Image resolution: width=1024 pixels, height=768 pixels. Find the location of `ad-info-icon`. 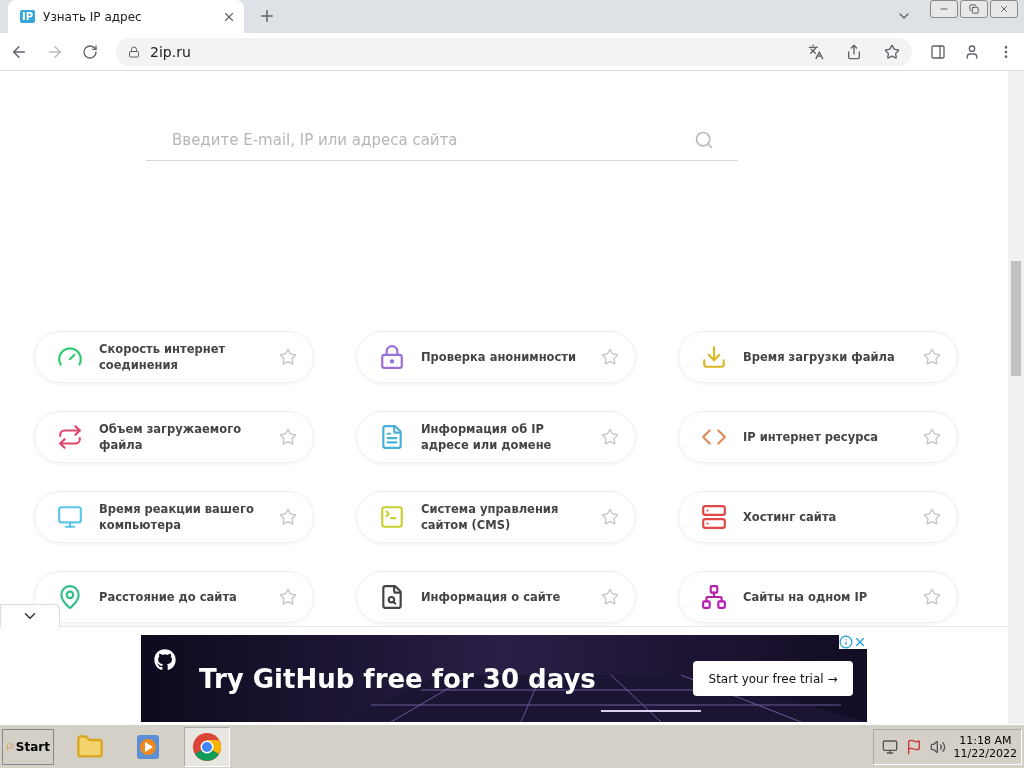

ad-info-icon is located at coordinates (846, 642).